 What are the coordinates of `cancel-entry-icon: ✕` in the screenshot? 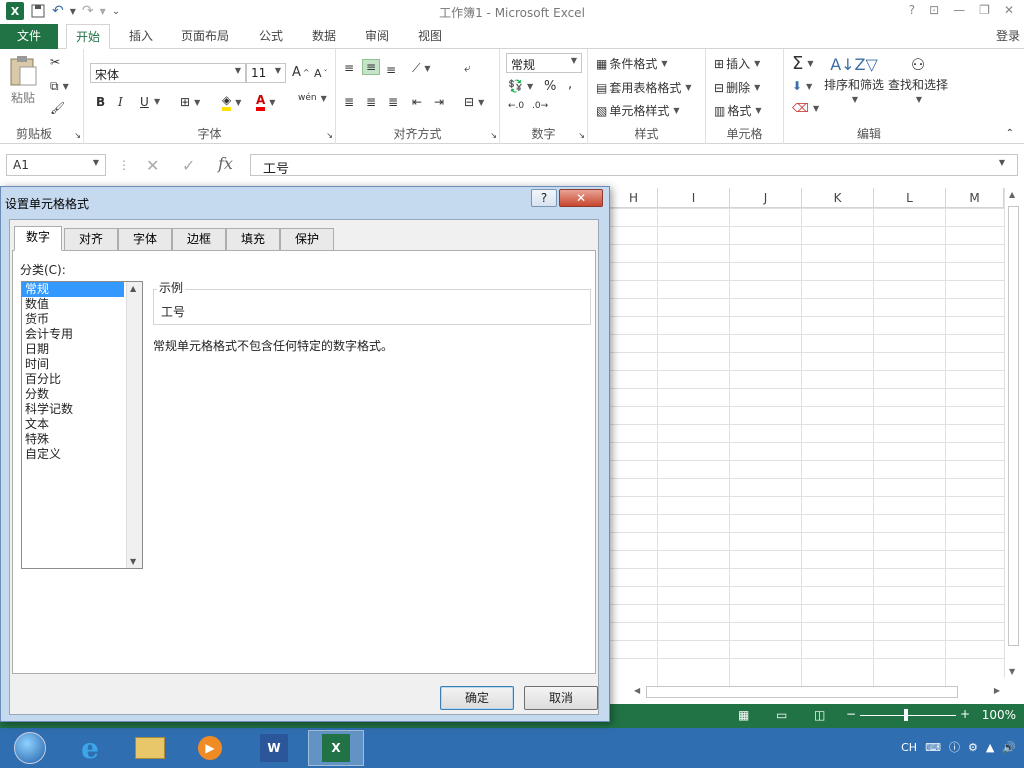 It's located at (152, 165).